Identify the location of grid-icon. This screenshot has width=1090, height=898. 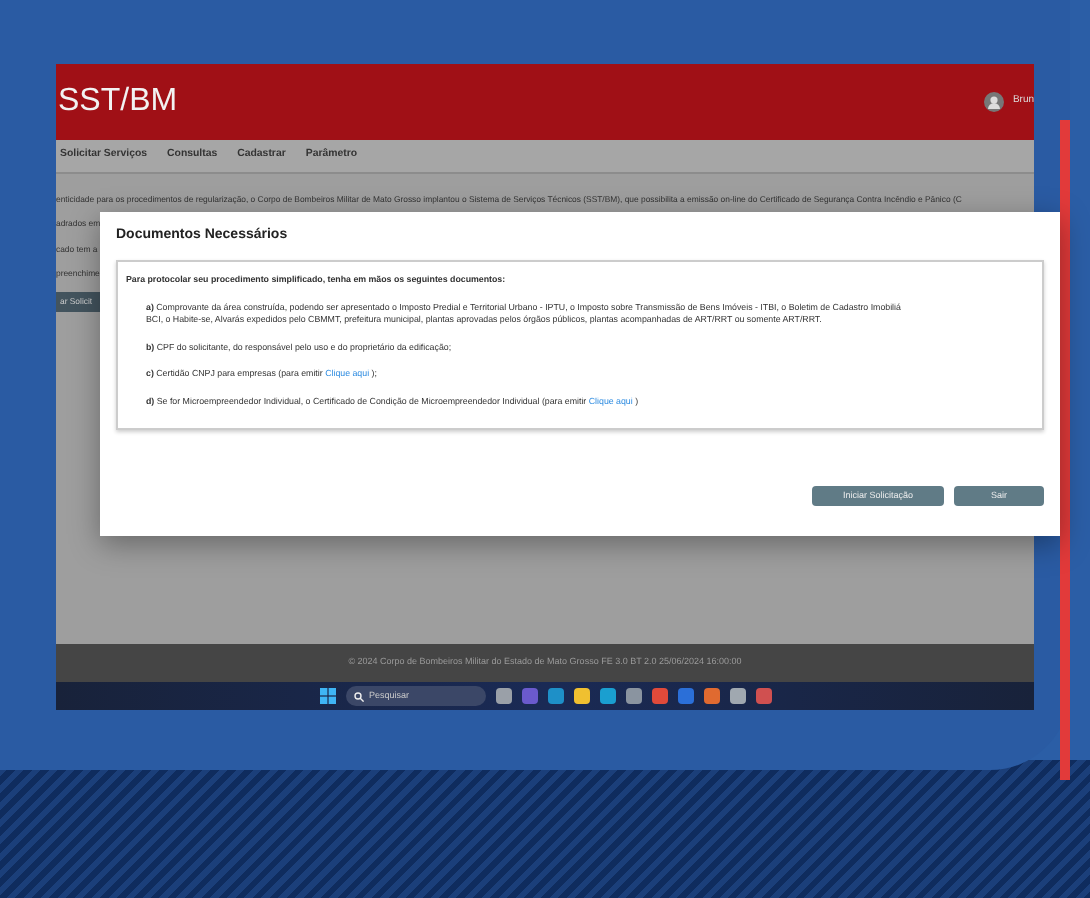
(327, 696).